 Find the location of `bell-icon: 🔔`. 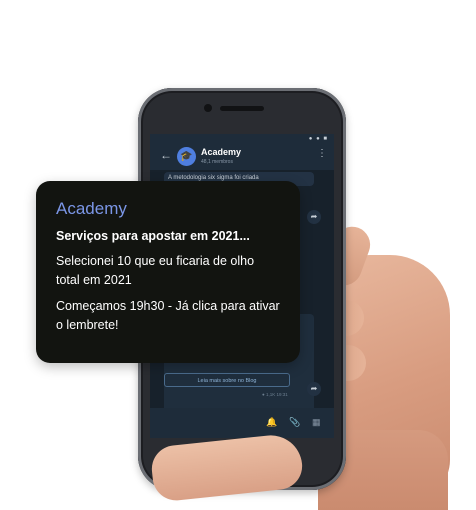

bell-icon: 🔔 is located at coordinates (271, 422).